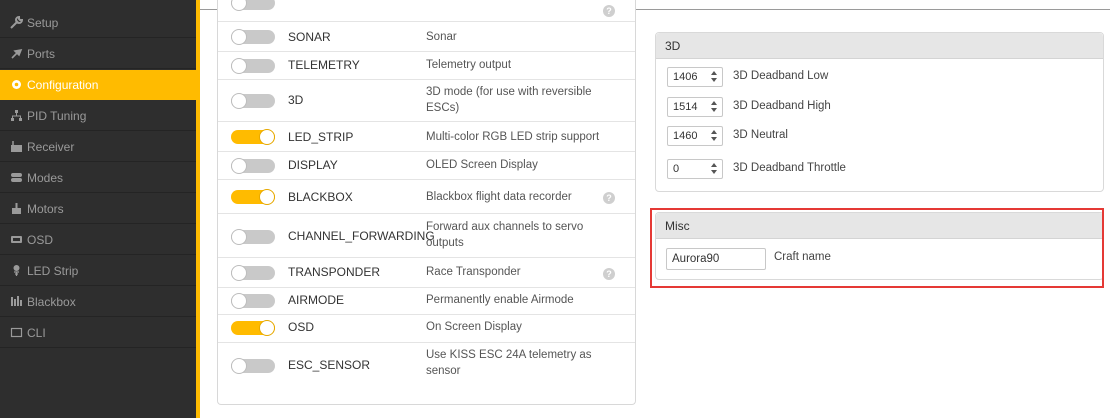  What do you see at coordinates (16, 54) in the screenshot?
I see `plug-icon` at bounding box center [16, 54].